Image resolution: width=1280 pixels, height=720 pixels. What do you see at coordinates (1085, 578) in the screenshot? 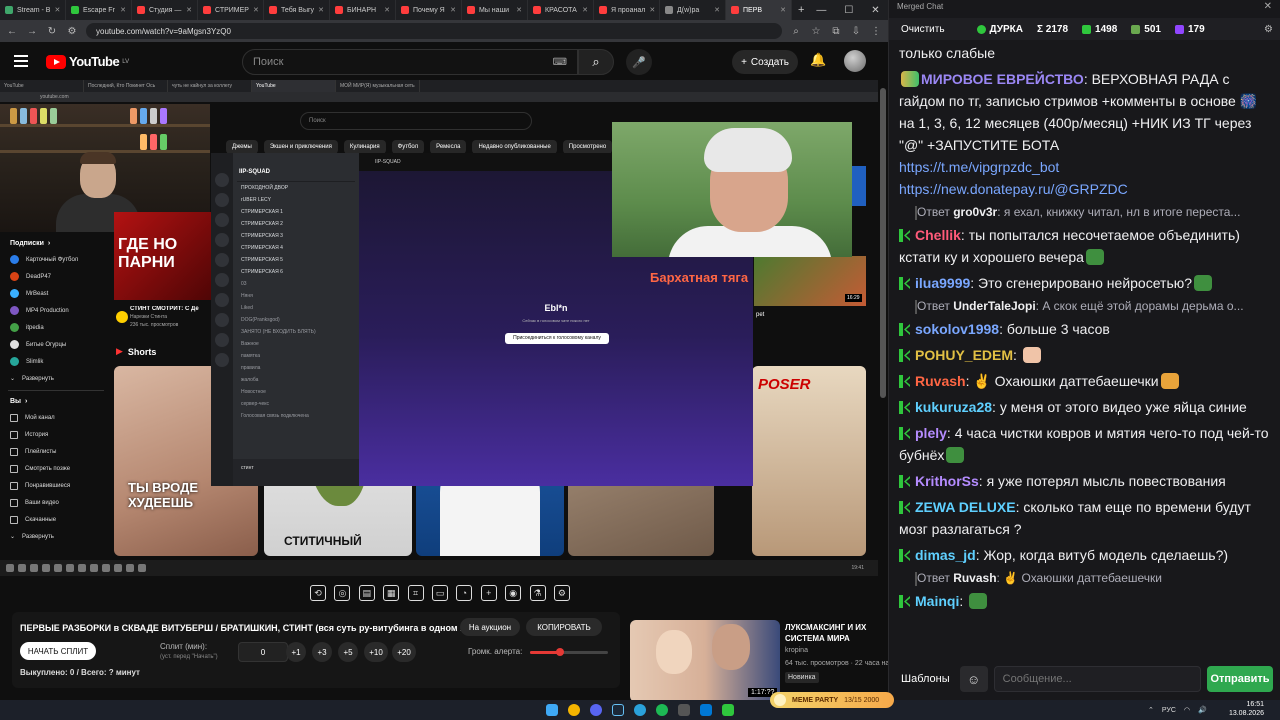
I see `reply-preview: Ответ Ruvash: ✌ Охаюшки даттебаешечки` at bounding box center [1085, 578].